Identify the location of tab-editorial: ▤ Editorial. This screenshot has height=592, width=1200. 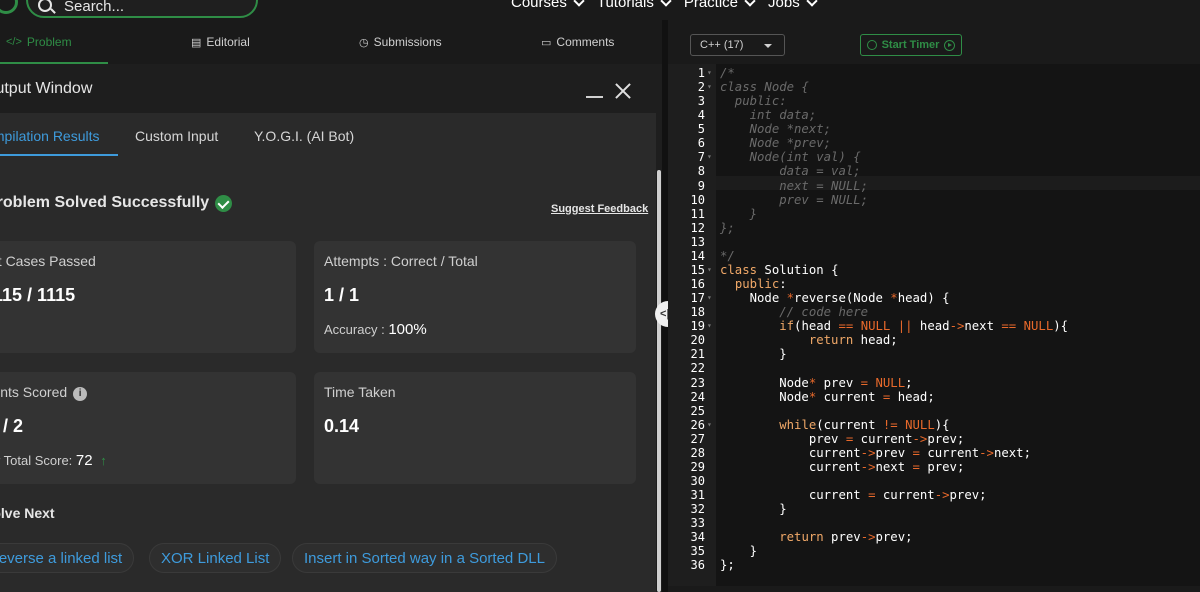
(220, 42).